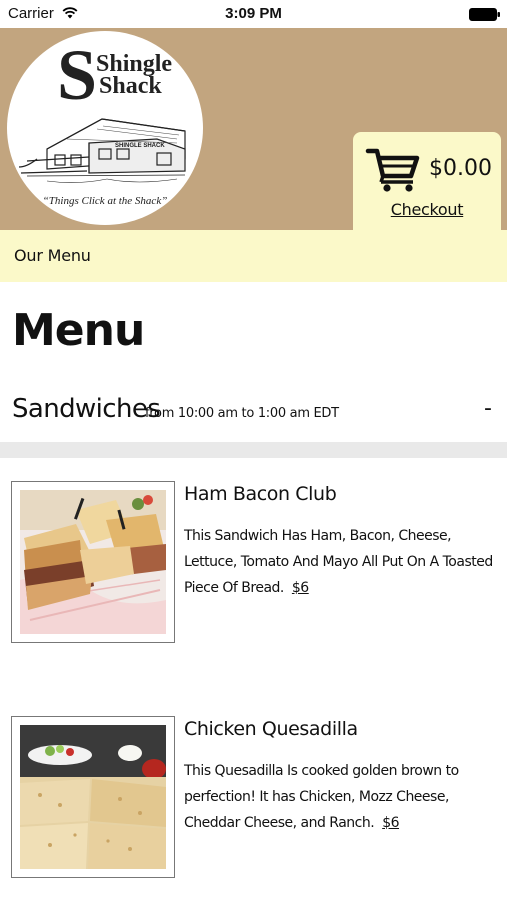  I want to click on logo-sign: SHINGLE SHACK, so click(140, 146).